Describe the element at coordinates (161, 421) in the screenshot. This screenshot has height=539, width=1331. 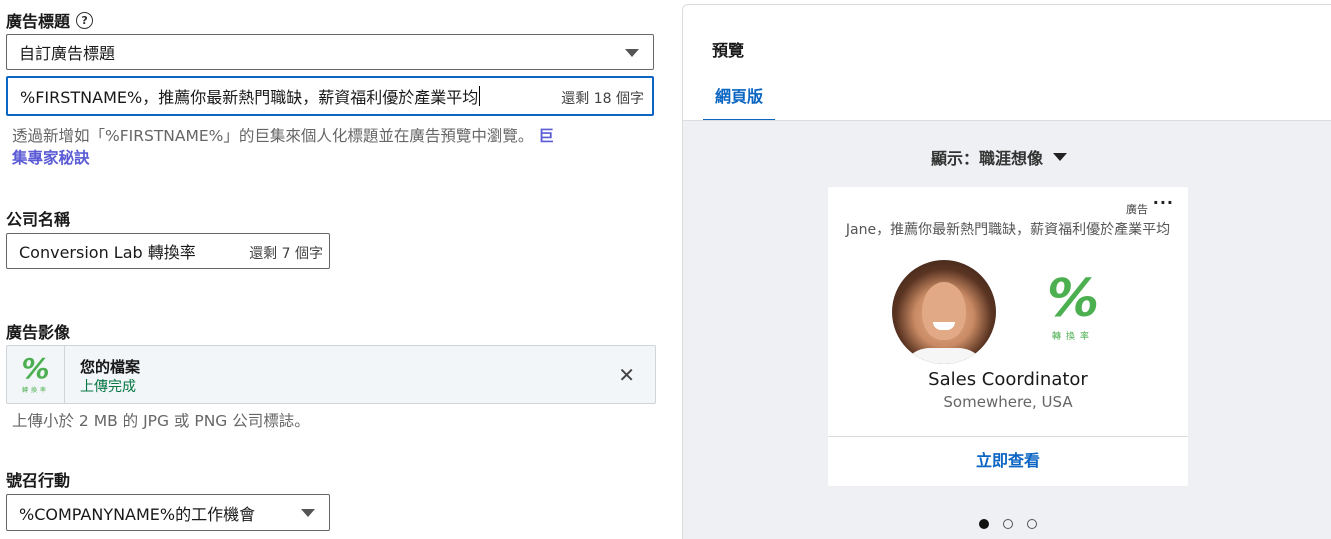
I see `image-helper-text: 上傳小於 2 MB 的 JPG 或 PNG 公司標誌。` at that location.